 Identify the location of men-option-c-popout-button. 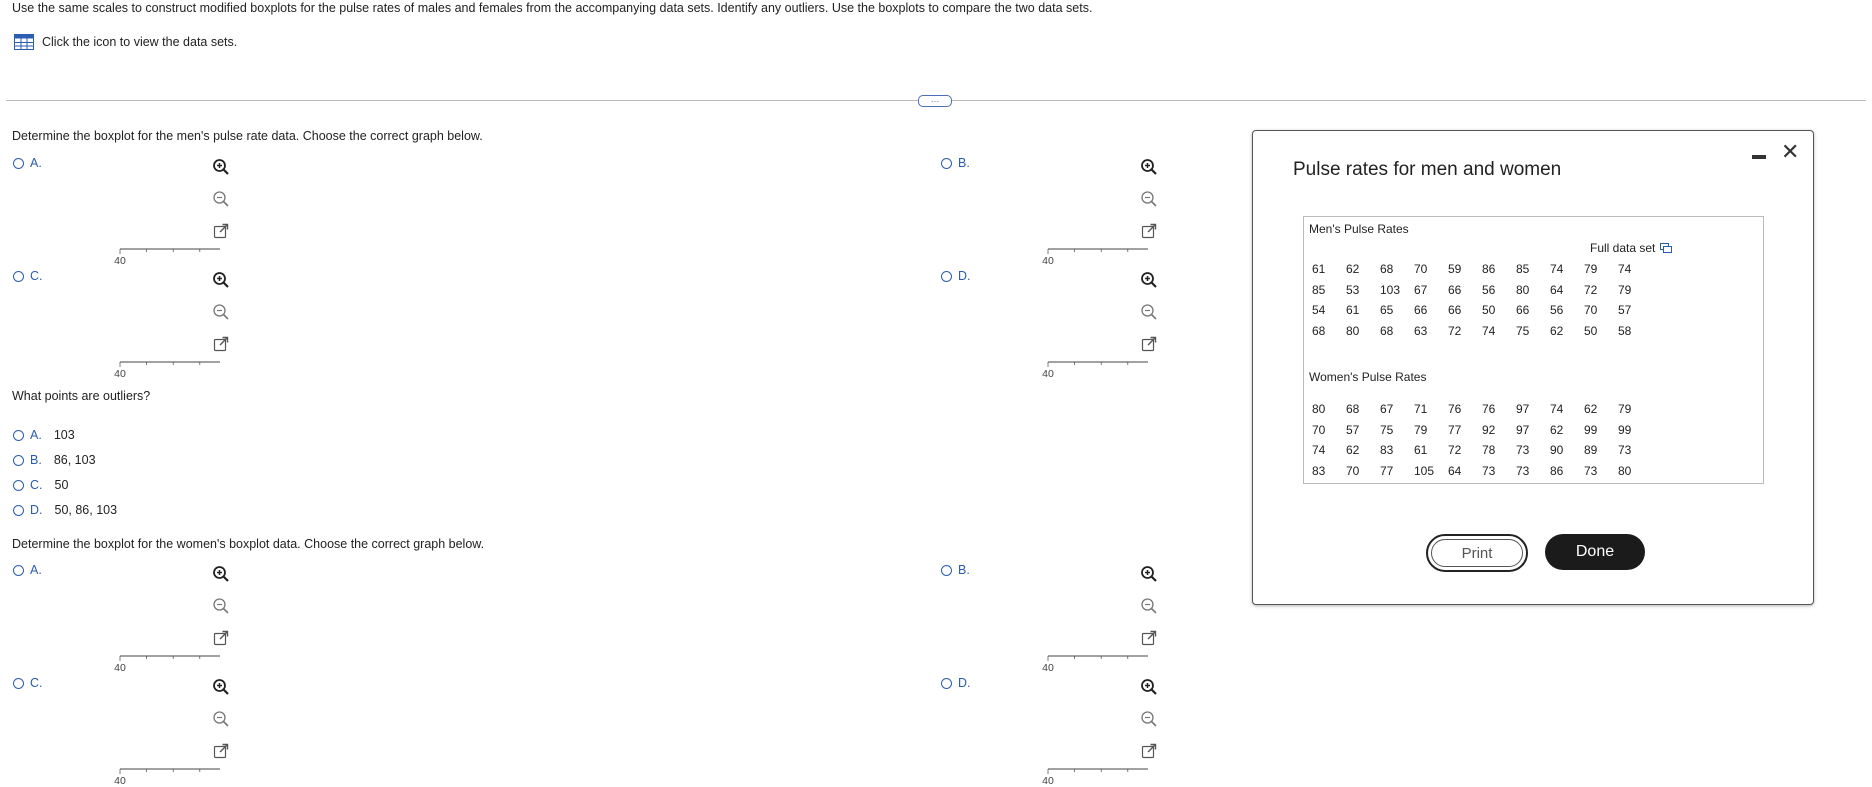
(221, 344).